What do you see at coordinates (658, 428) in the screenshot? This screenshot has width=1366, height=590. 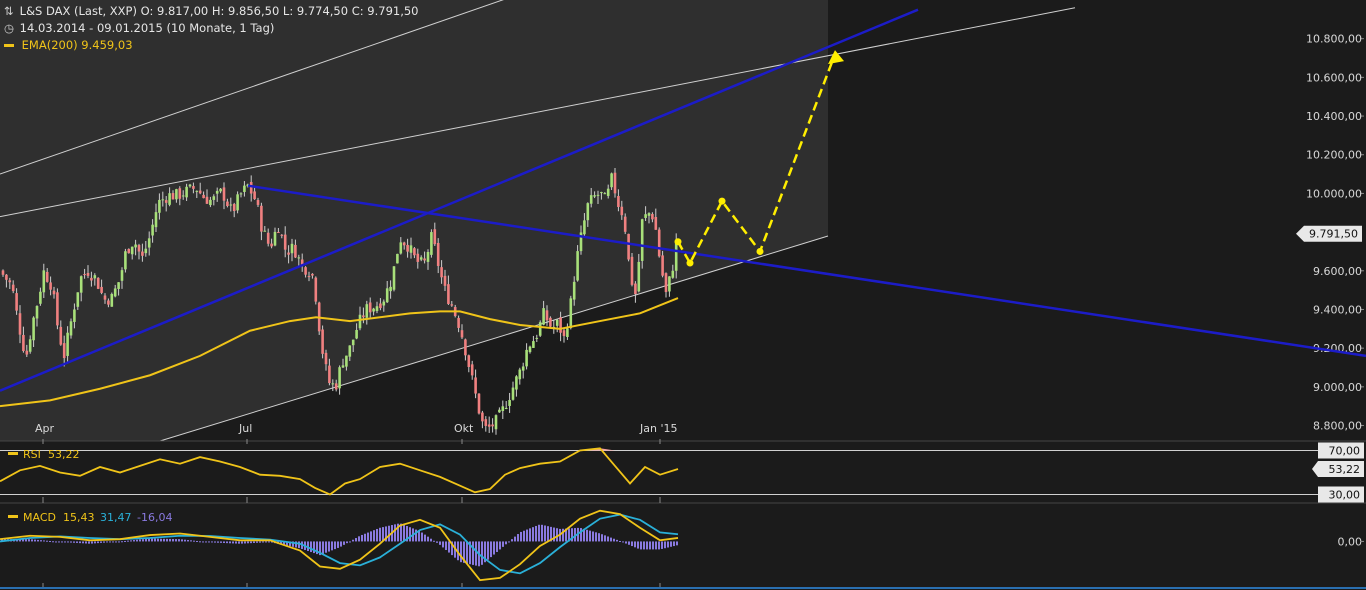 I see `x-tick-label: Jan '15` at bounding box center [658, 428].